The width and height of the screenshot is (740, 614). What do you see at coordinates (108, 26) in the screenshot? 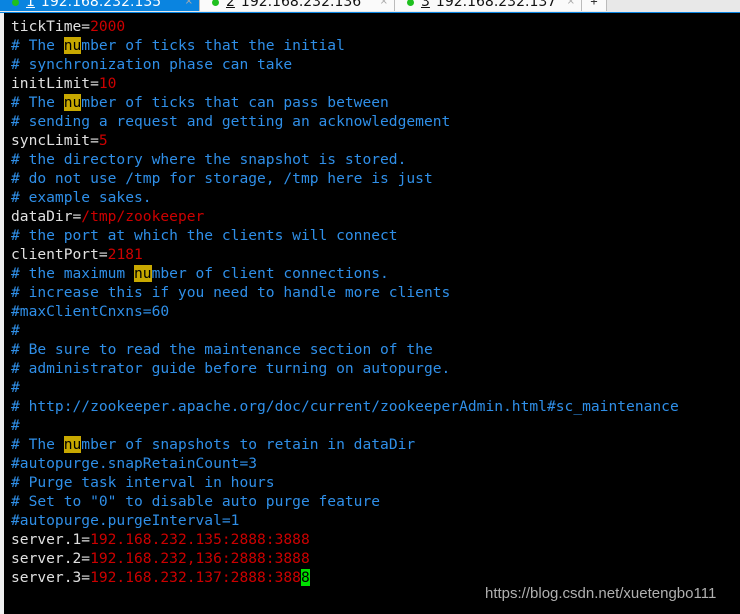
I see `value-text: 2000` at bounding box center [108, 26].